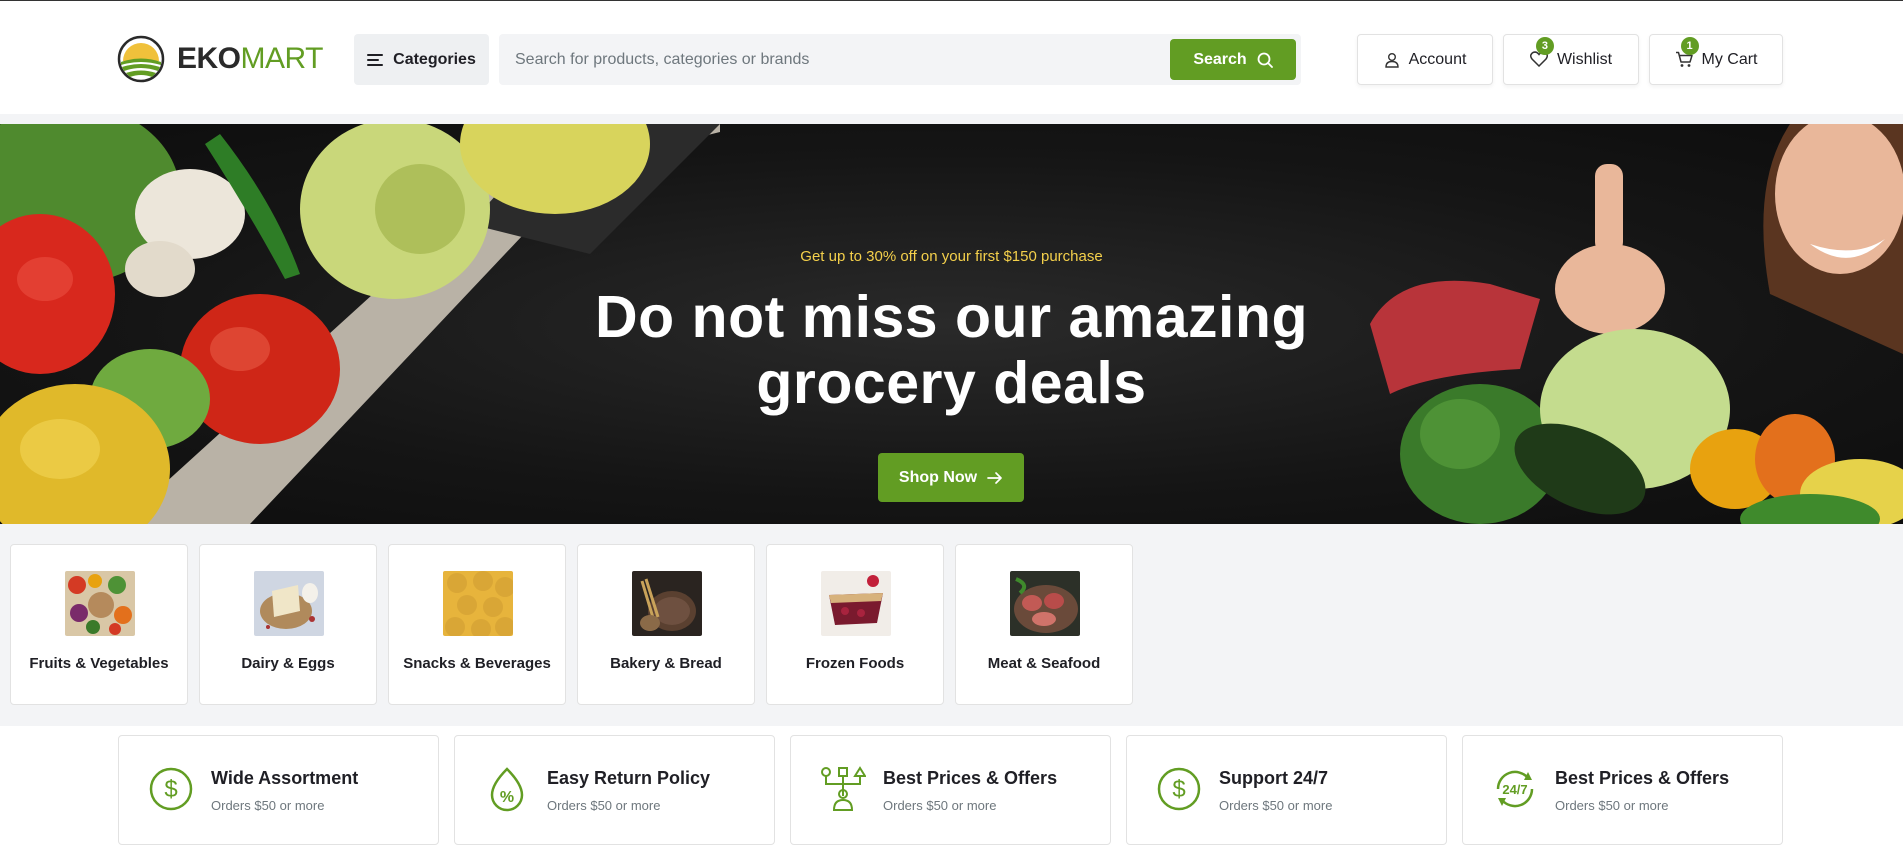  What do you see at coordinates (1391, 60) in the screenshot?
I see `user-icon` at bounding box center [1391, 60].